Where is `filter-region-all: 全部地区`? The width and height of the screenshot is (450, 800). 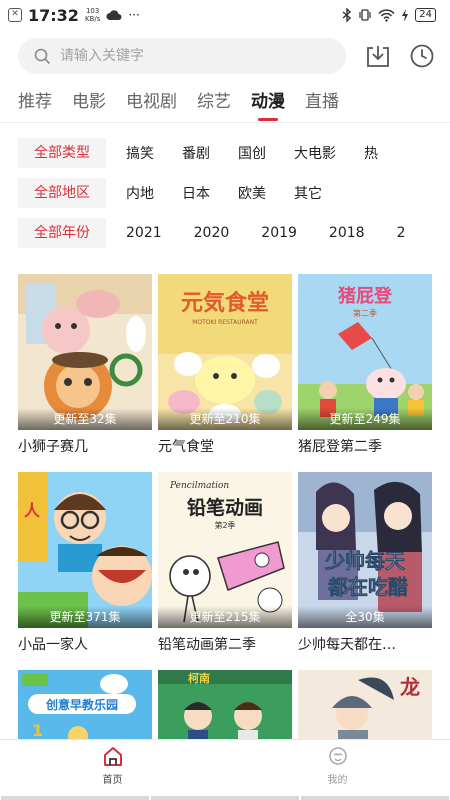 filter-region-all: 全部地区 is located at coordinates (62, 193).